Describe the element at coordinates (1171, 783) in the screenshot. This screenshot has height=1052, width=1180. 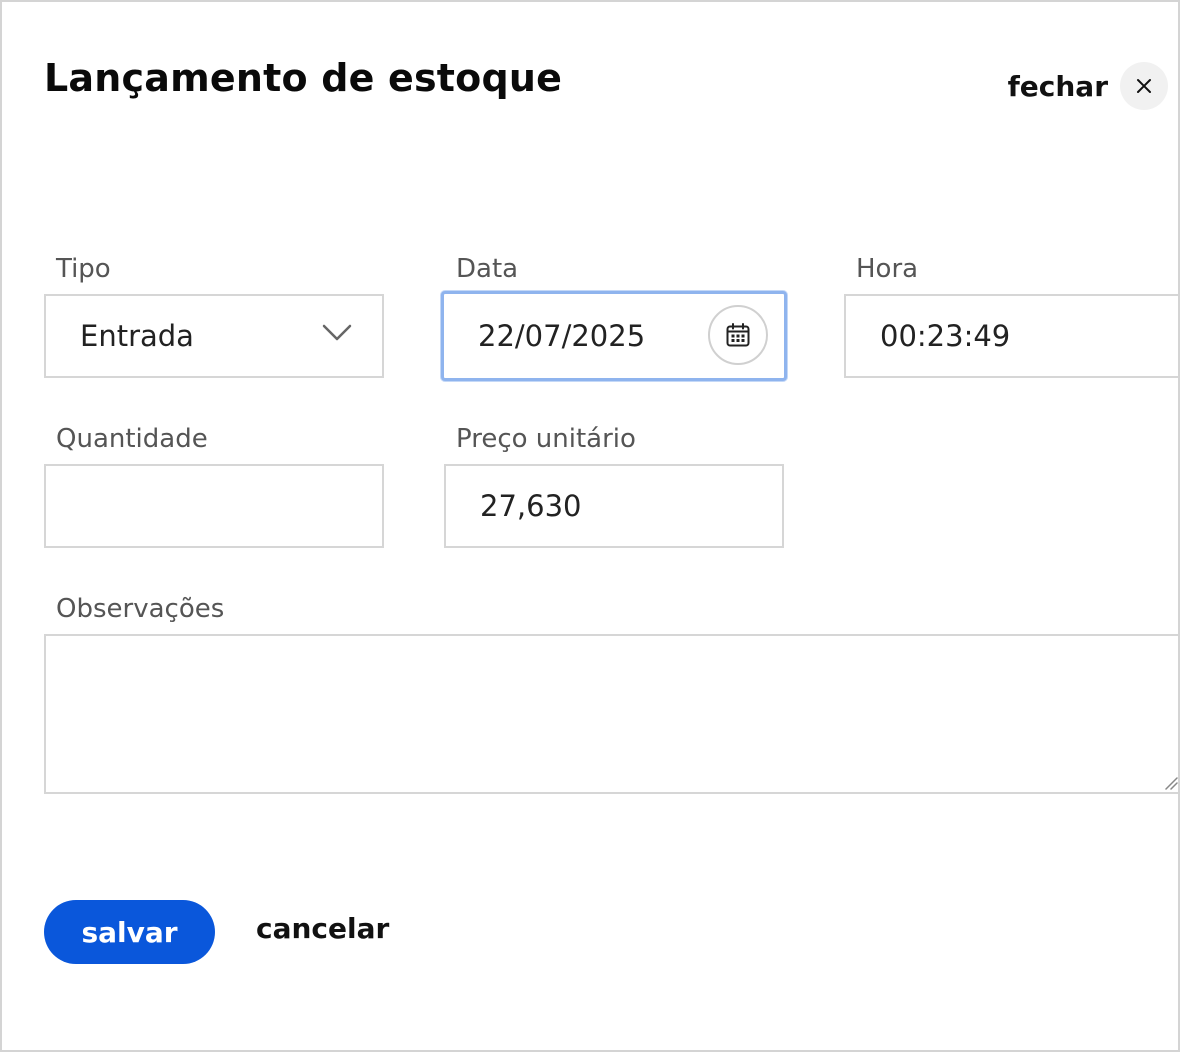
I see `resize-handle-icon` at that location.